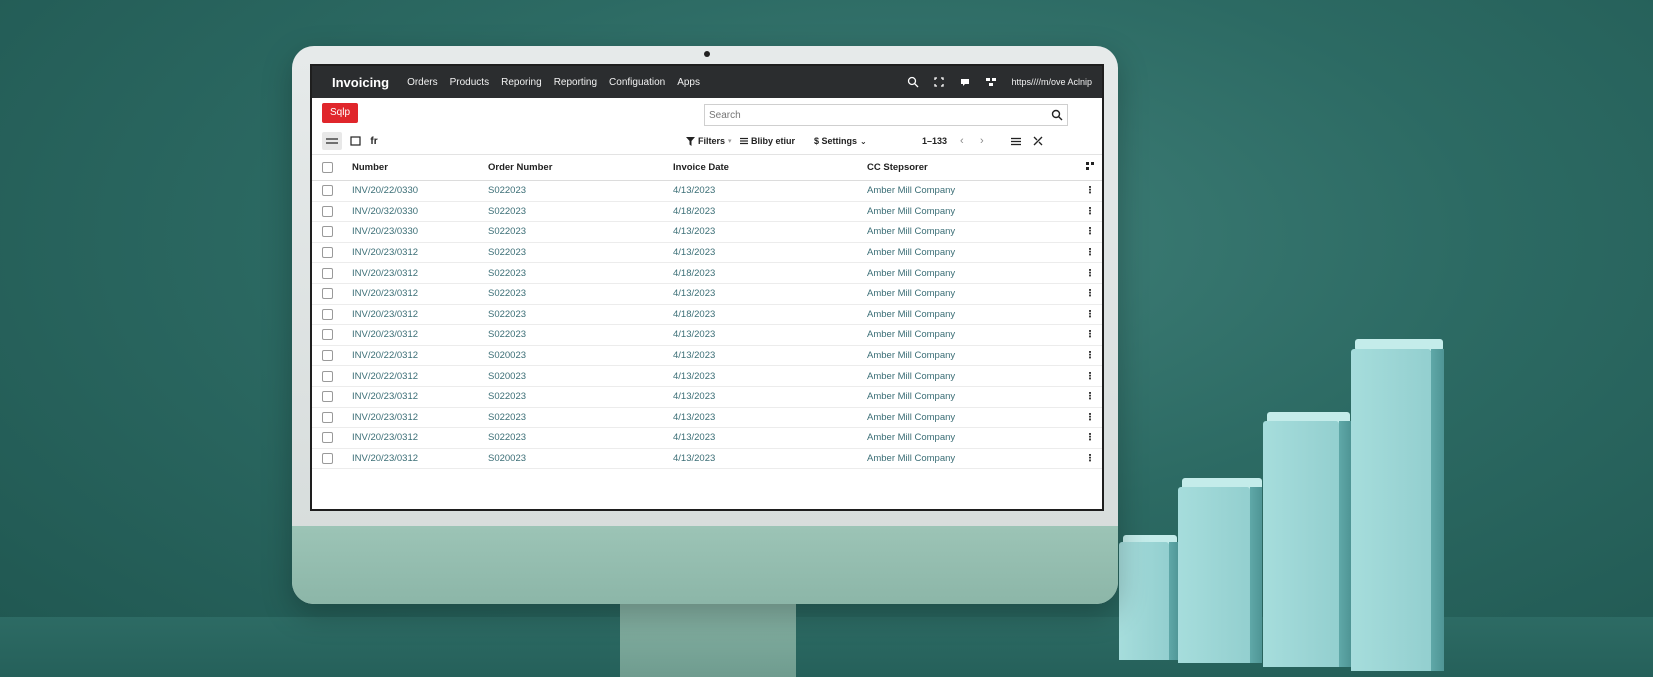 The image size is (1653, 677). What do you see at coordinates (374, 141) in the screenshot?
I see `view-fr-button: fr` at bounding box center [374, 141].